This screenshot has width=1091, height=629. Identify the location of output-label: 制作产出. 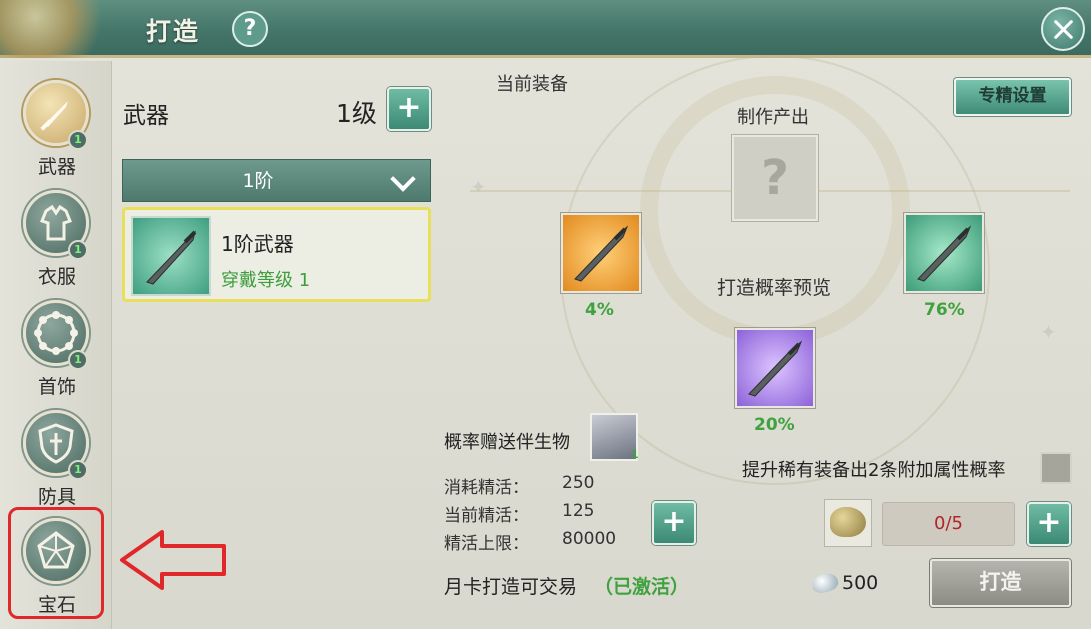
(773, 117).